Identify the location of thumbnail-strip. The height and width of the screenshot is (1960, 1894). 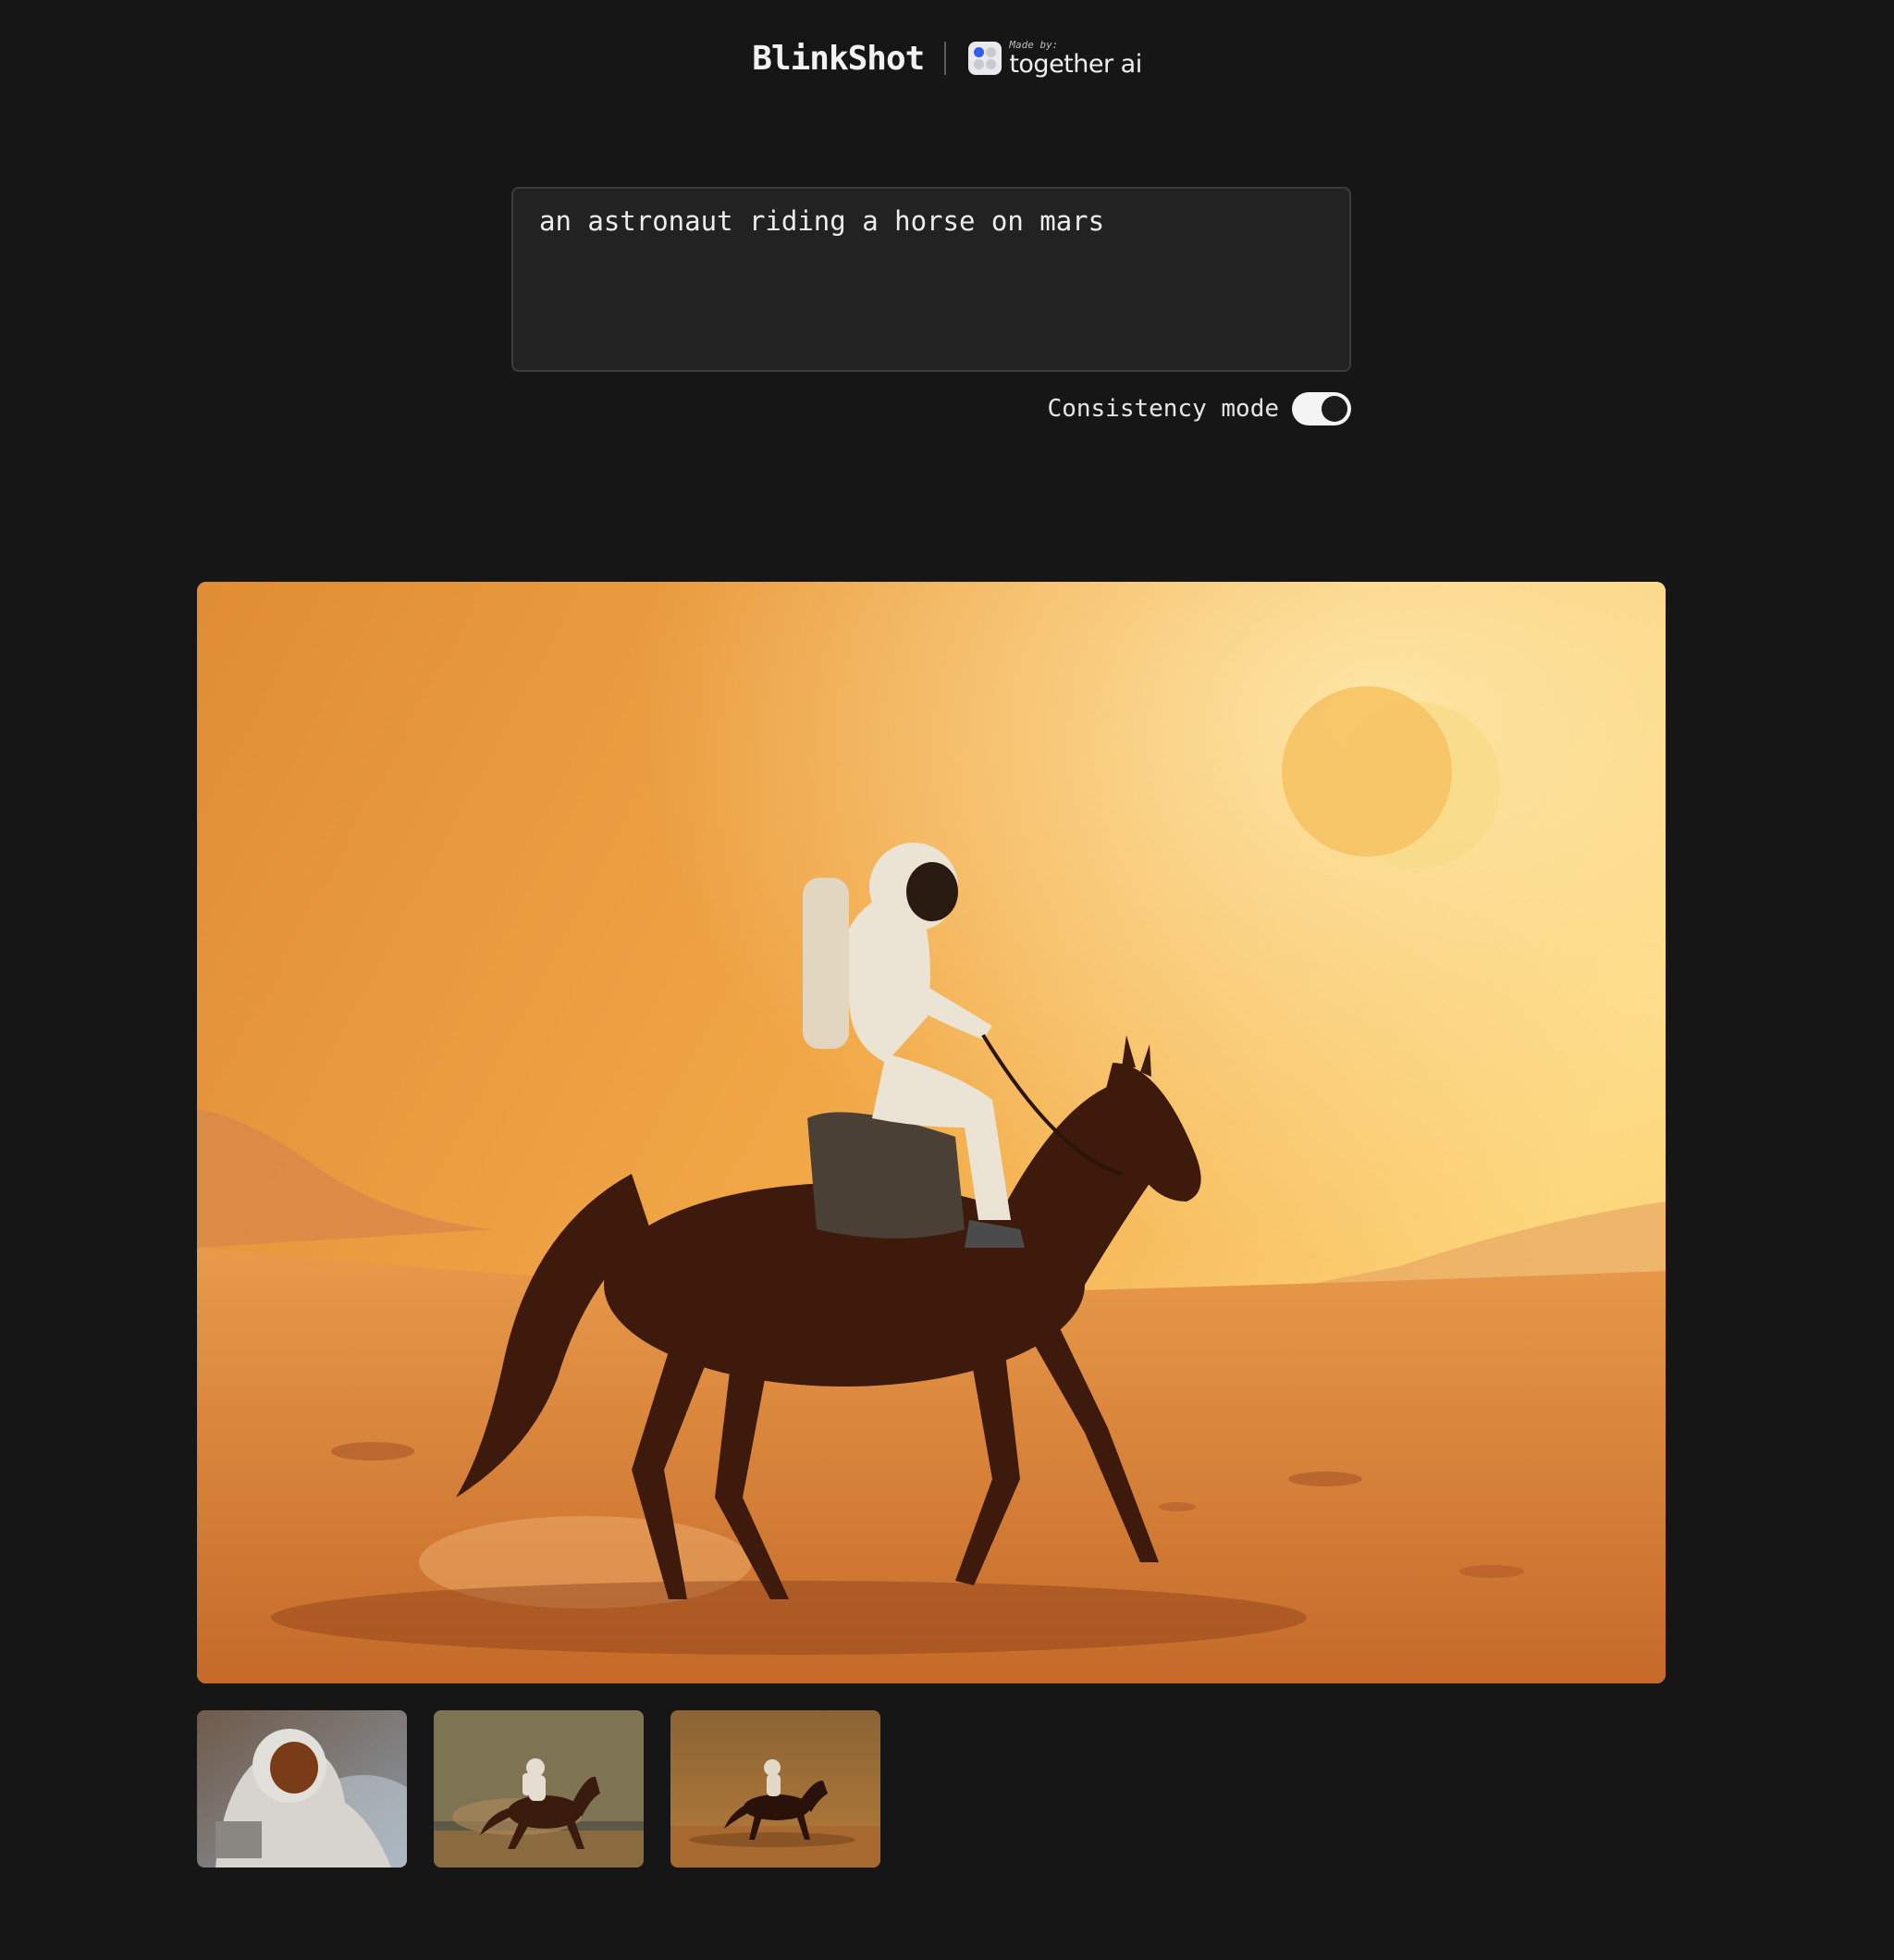
(552, 1789).